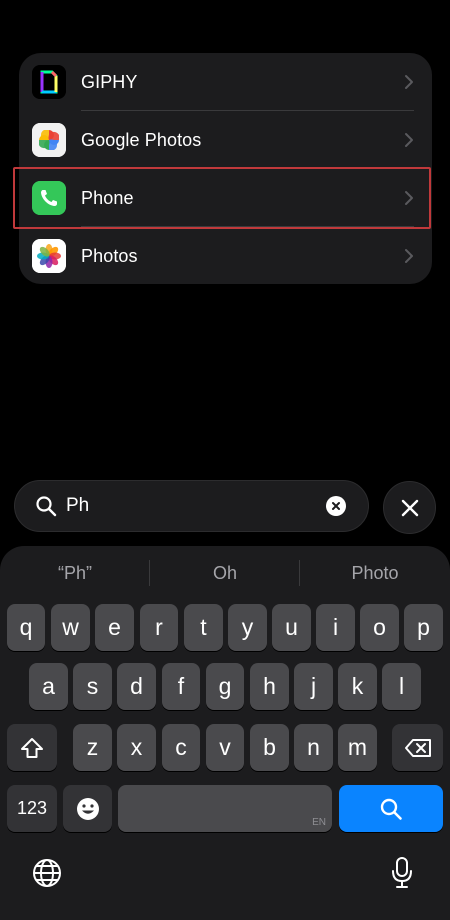 This screenshot has width=450, height=920. I want to click on app-label: Phone, so click(107, 197).